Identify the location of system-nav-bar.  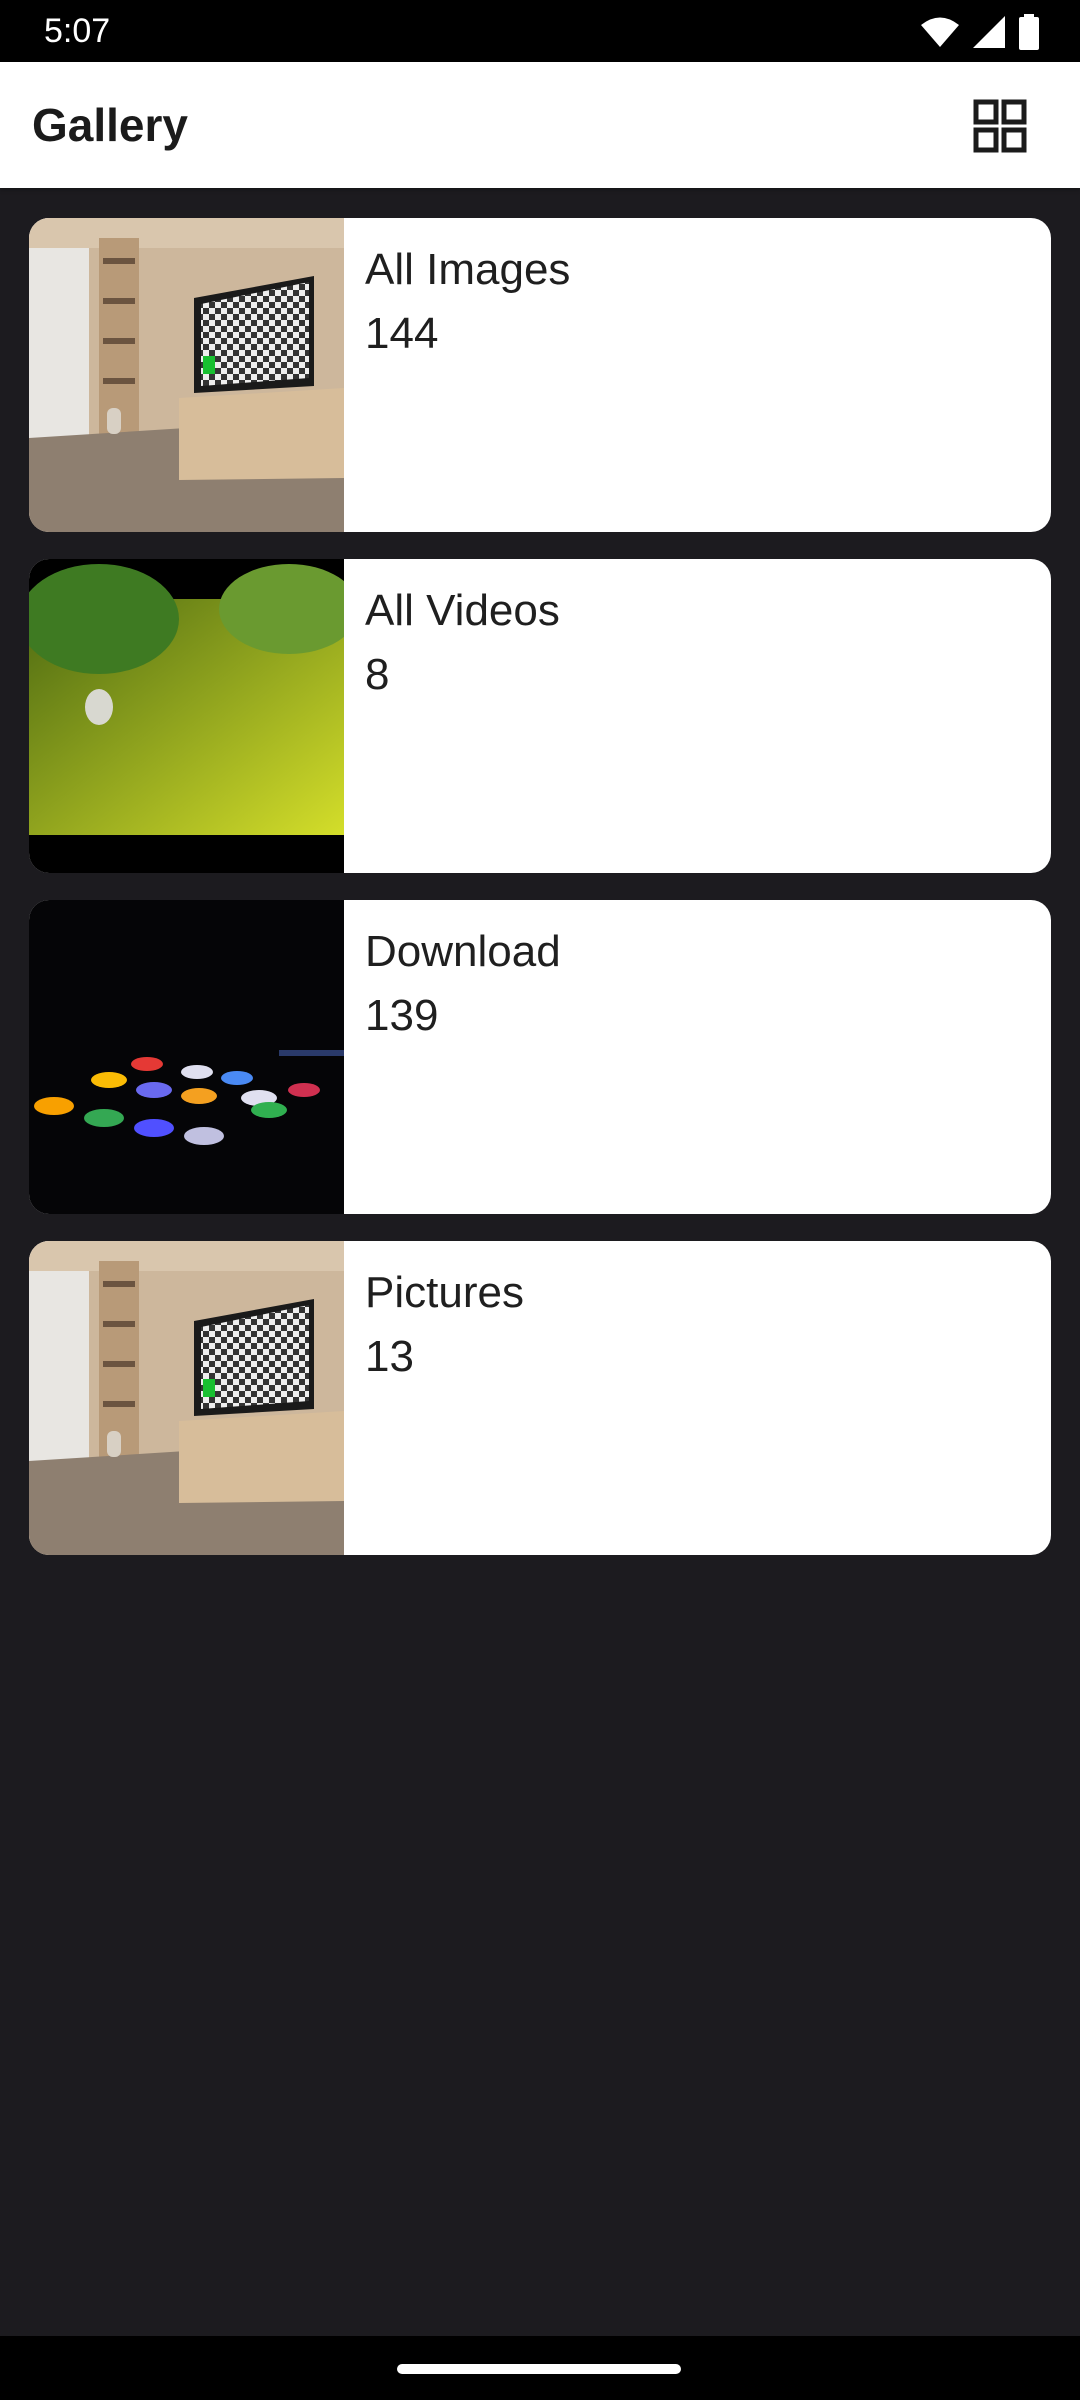
(540, 2368).